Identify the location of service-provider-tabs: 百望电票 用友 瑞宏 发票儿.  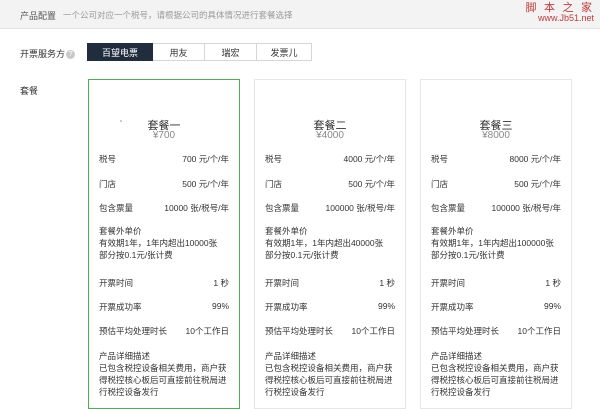
(199, 52).